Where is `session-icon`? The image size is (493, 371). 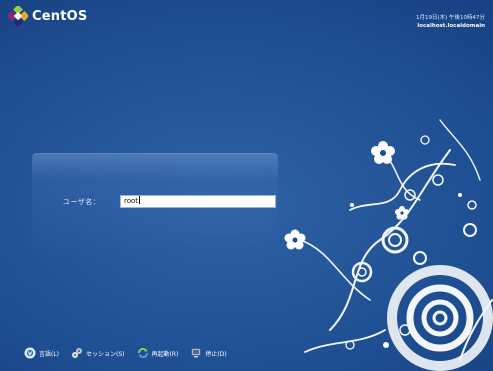
session-icon is located at coordinates (77, 353).